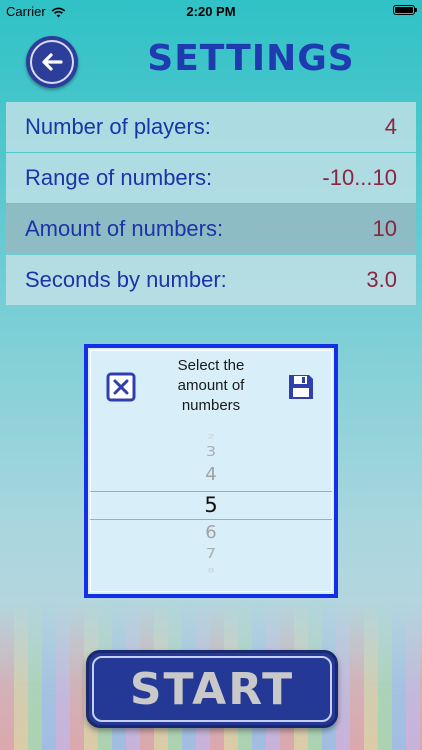 The width and height of the screenshot is (422, 750). I want to click on setting-label: Amount of numbers:, so click(124, 228).